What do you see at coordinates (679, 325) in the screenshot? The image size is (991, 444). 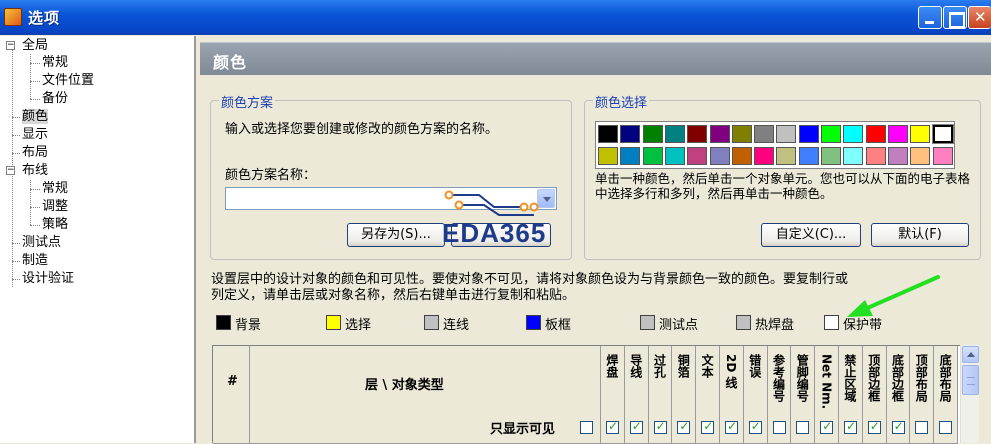 I see `test-point-label: 测试点` at bounding box center [679, 325].